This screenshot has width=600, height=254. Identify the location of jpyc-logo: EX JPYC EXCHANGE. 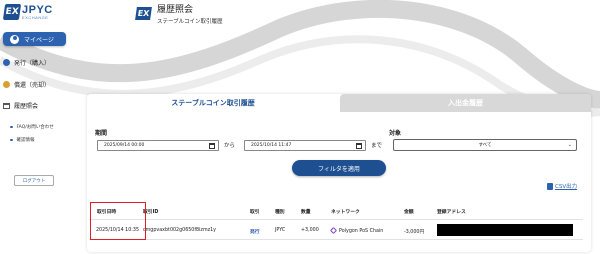
(34, 12).